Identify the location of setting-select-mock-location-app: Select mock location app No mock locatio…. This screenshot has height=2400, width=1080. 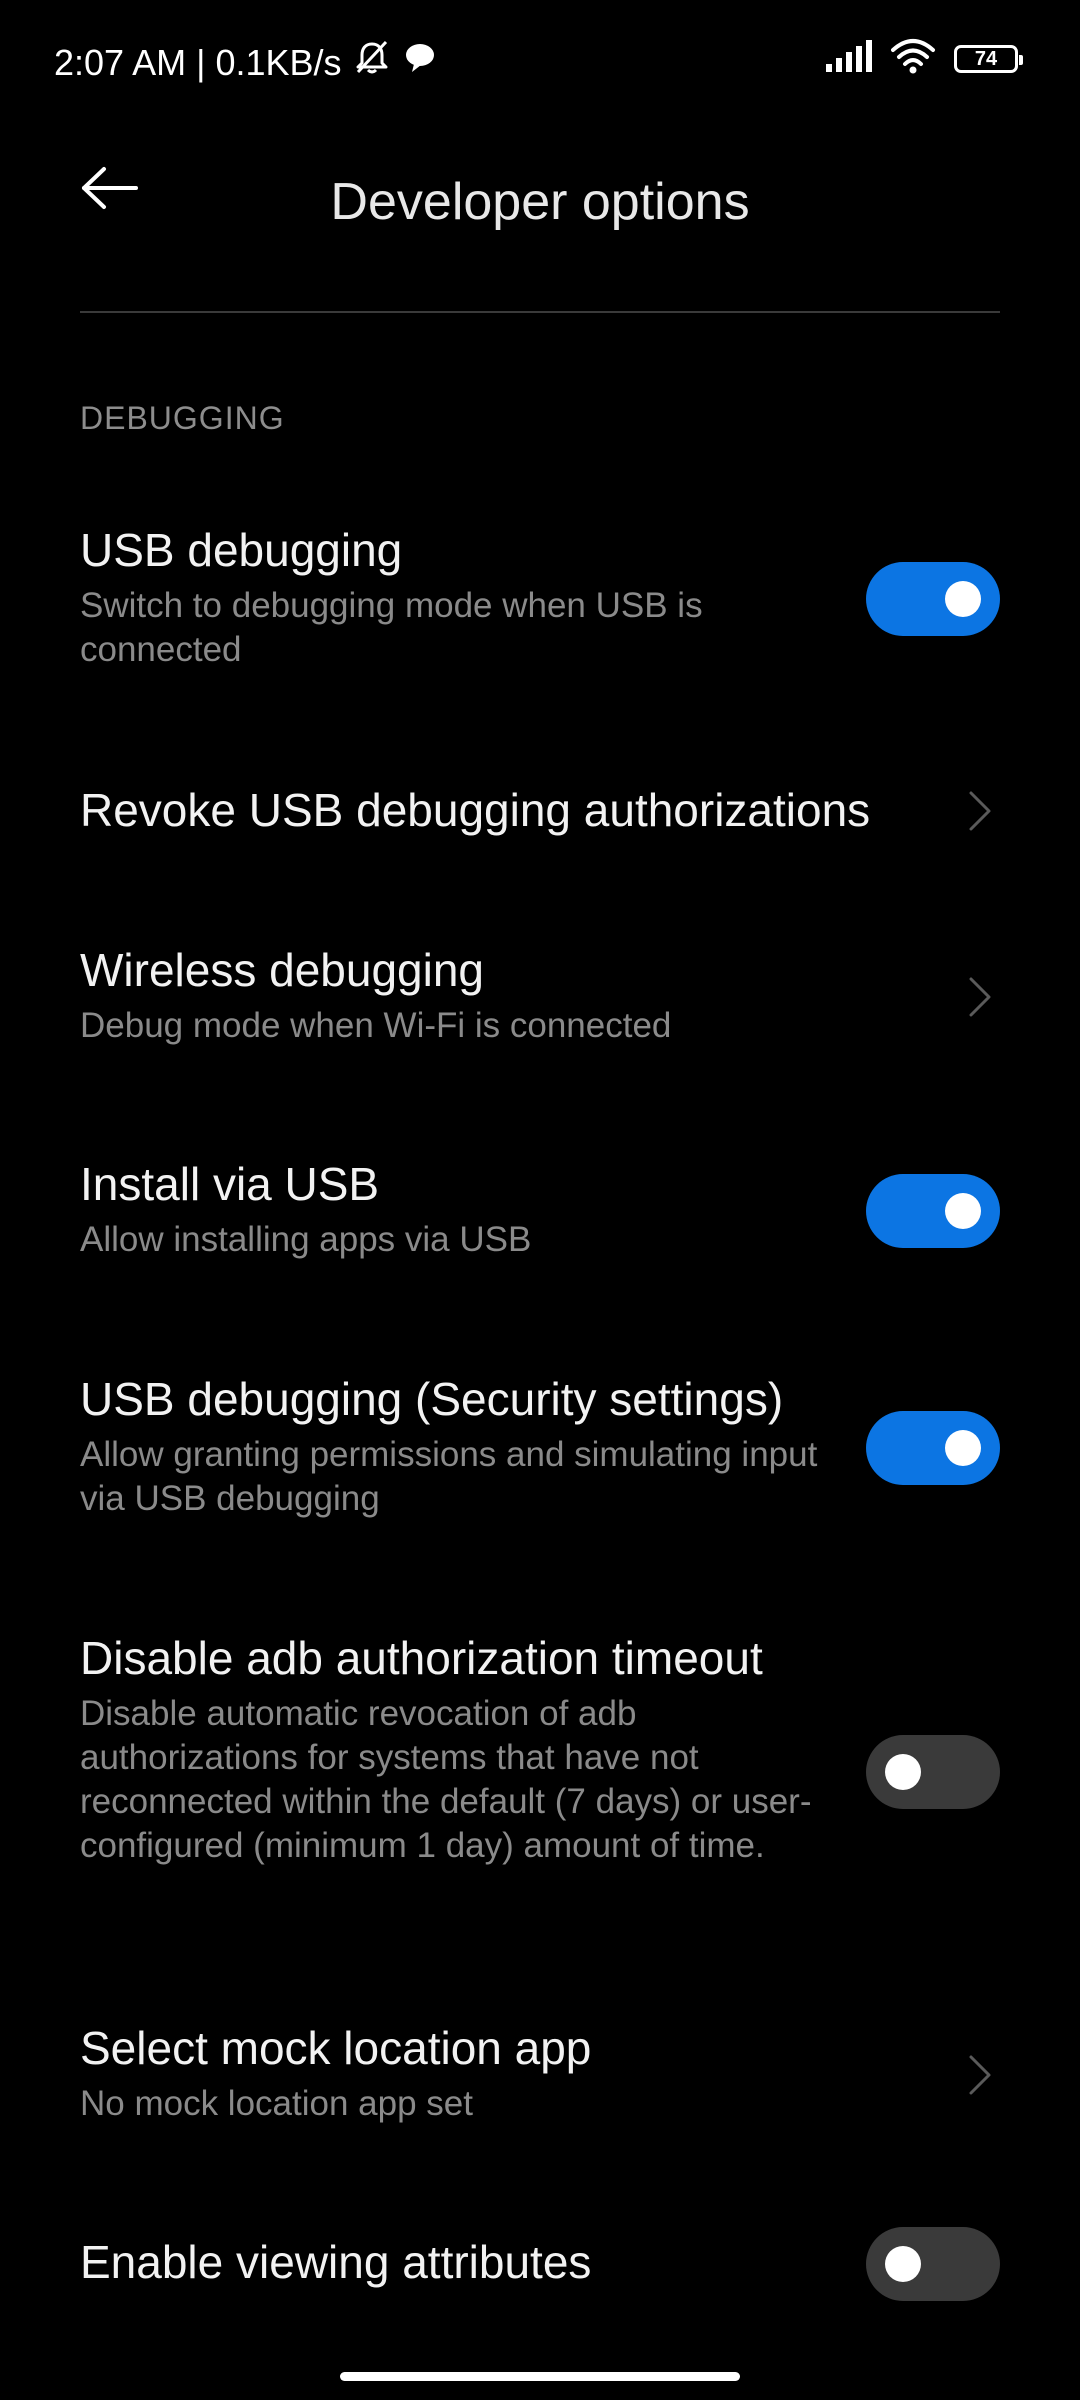
(540, 2078).